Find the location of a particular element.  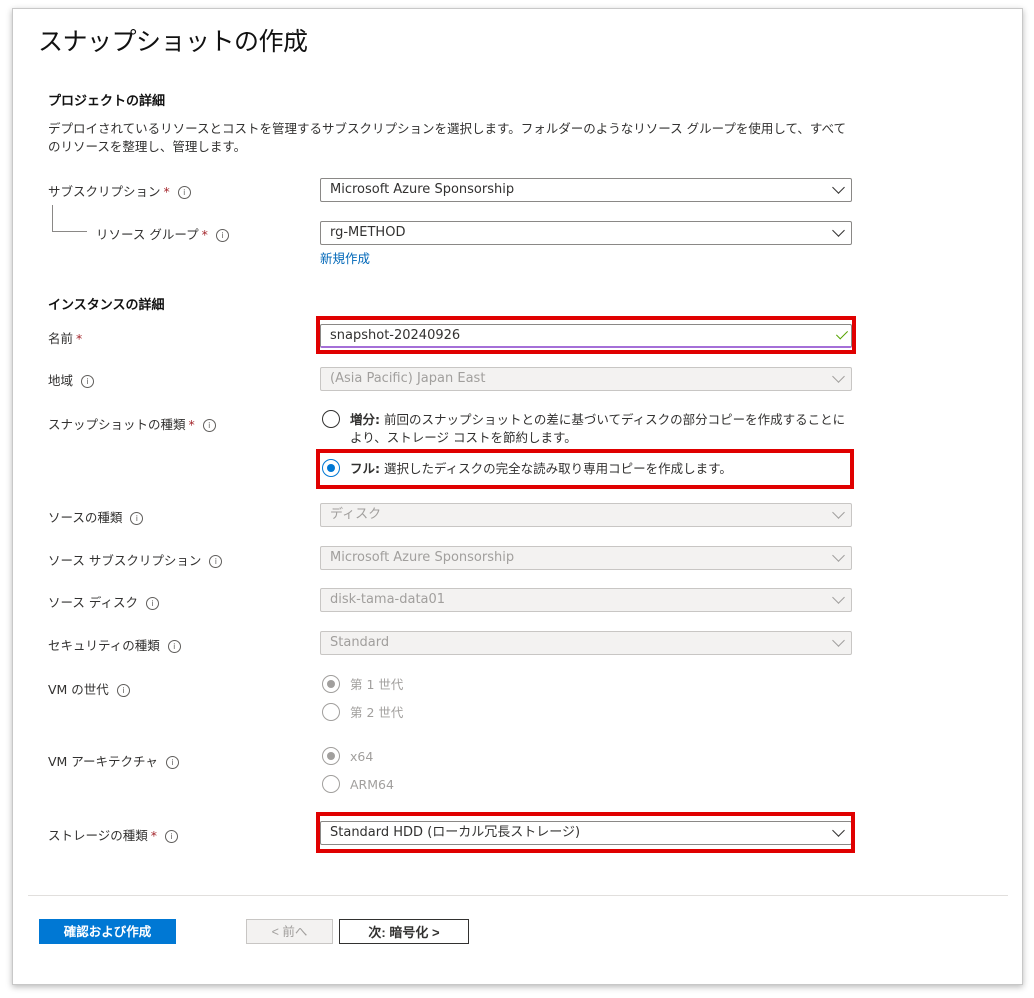

more-options-icon: ··· is located at coordinates (292, 34).